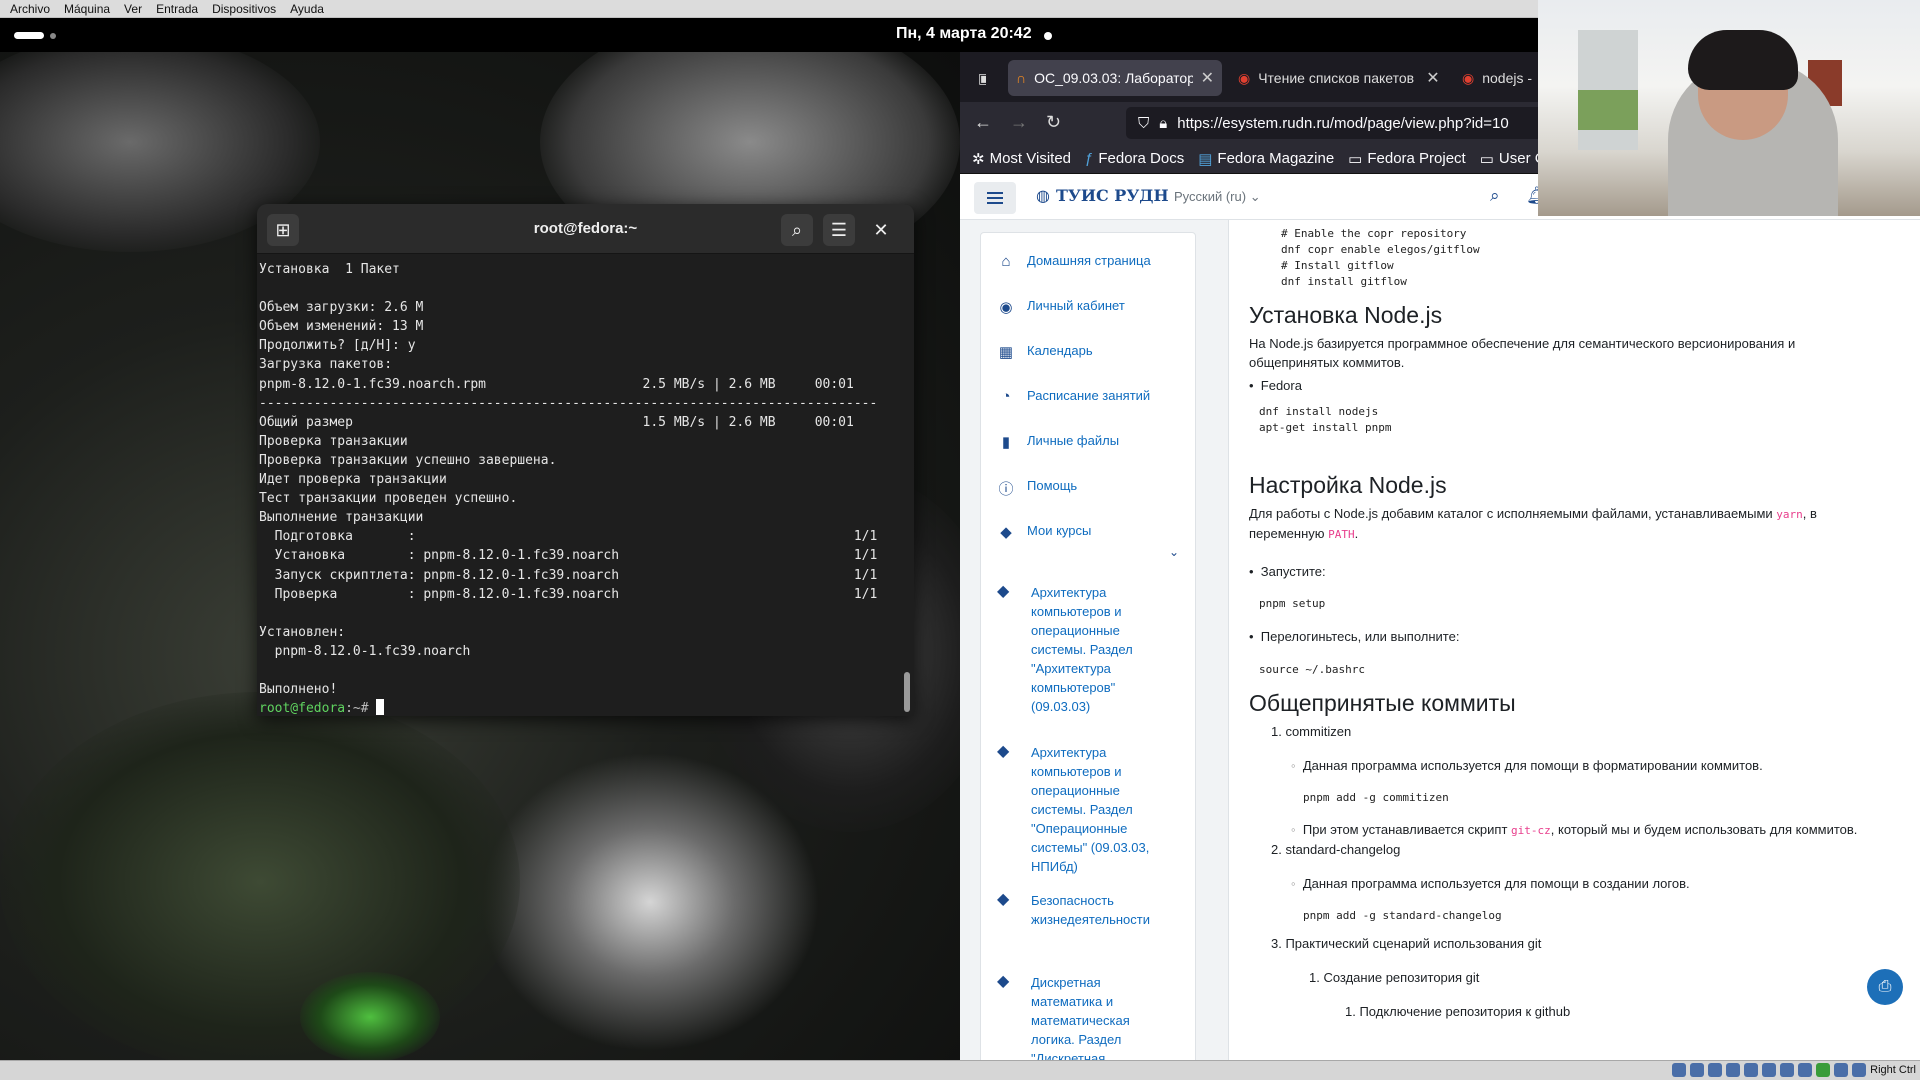  I want to click on bookmark-fedora-docs: ƒ Fedora Docs, so click(1134, 158).